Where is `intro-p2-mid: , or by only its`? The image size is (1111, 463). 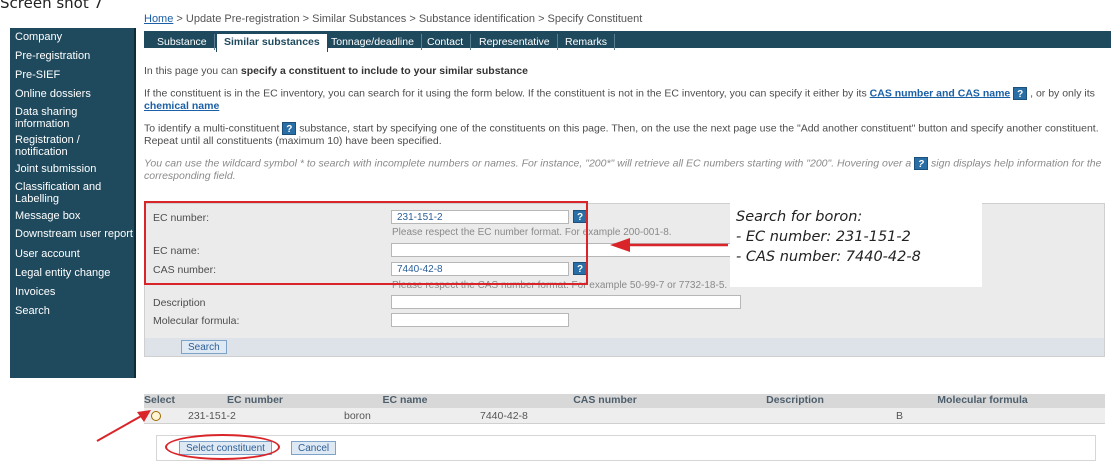 intro-p2-mid: , or by only its is located at coordinates (1061, 93).